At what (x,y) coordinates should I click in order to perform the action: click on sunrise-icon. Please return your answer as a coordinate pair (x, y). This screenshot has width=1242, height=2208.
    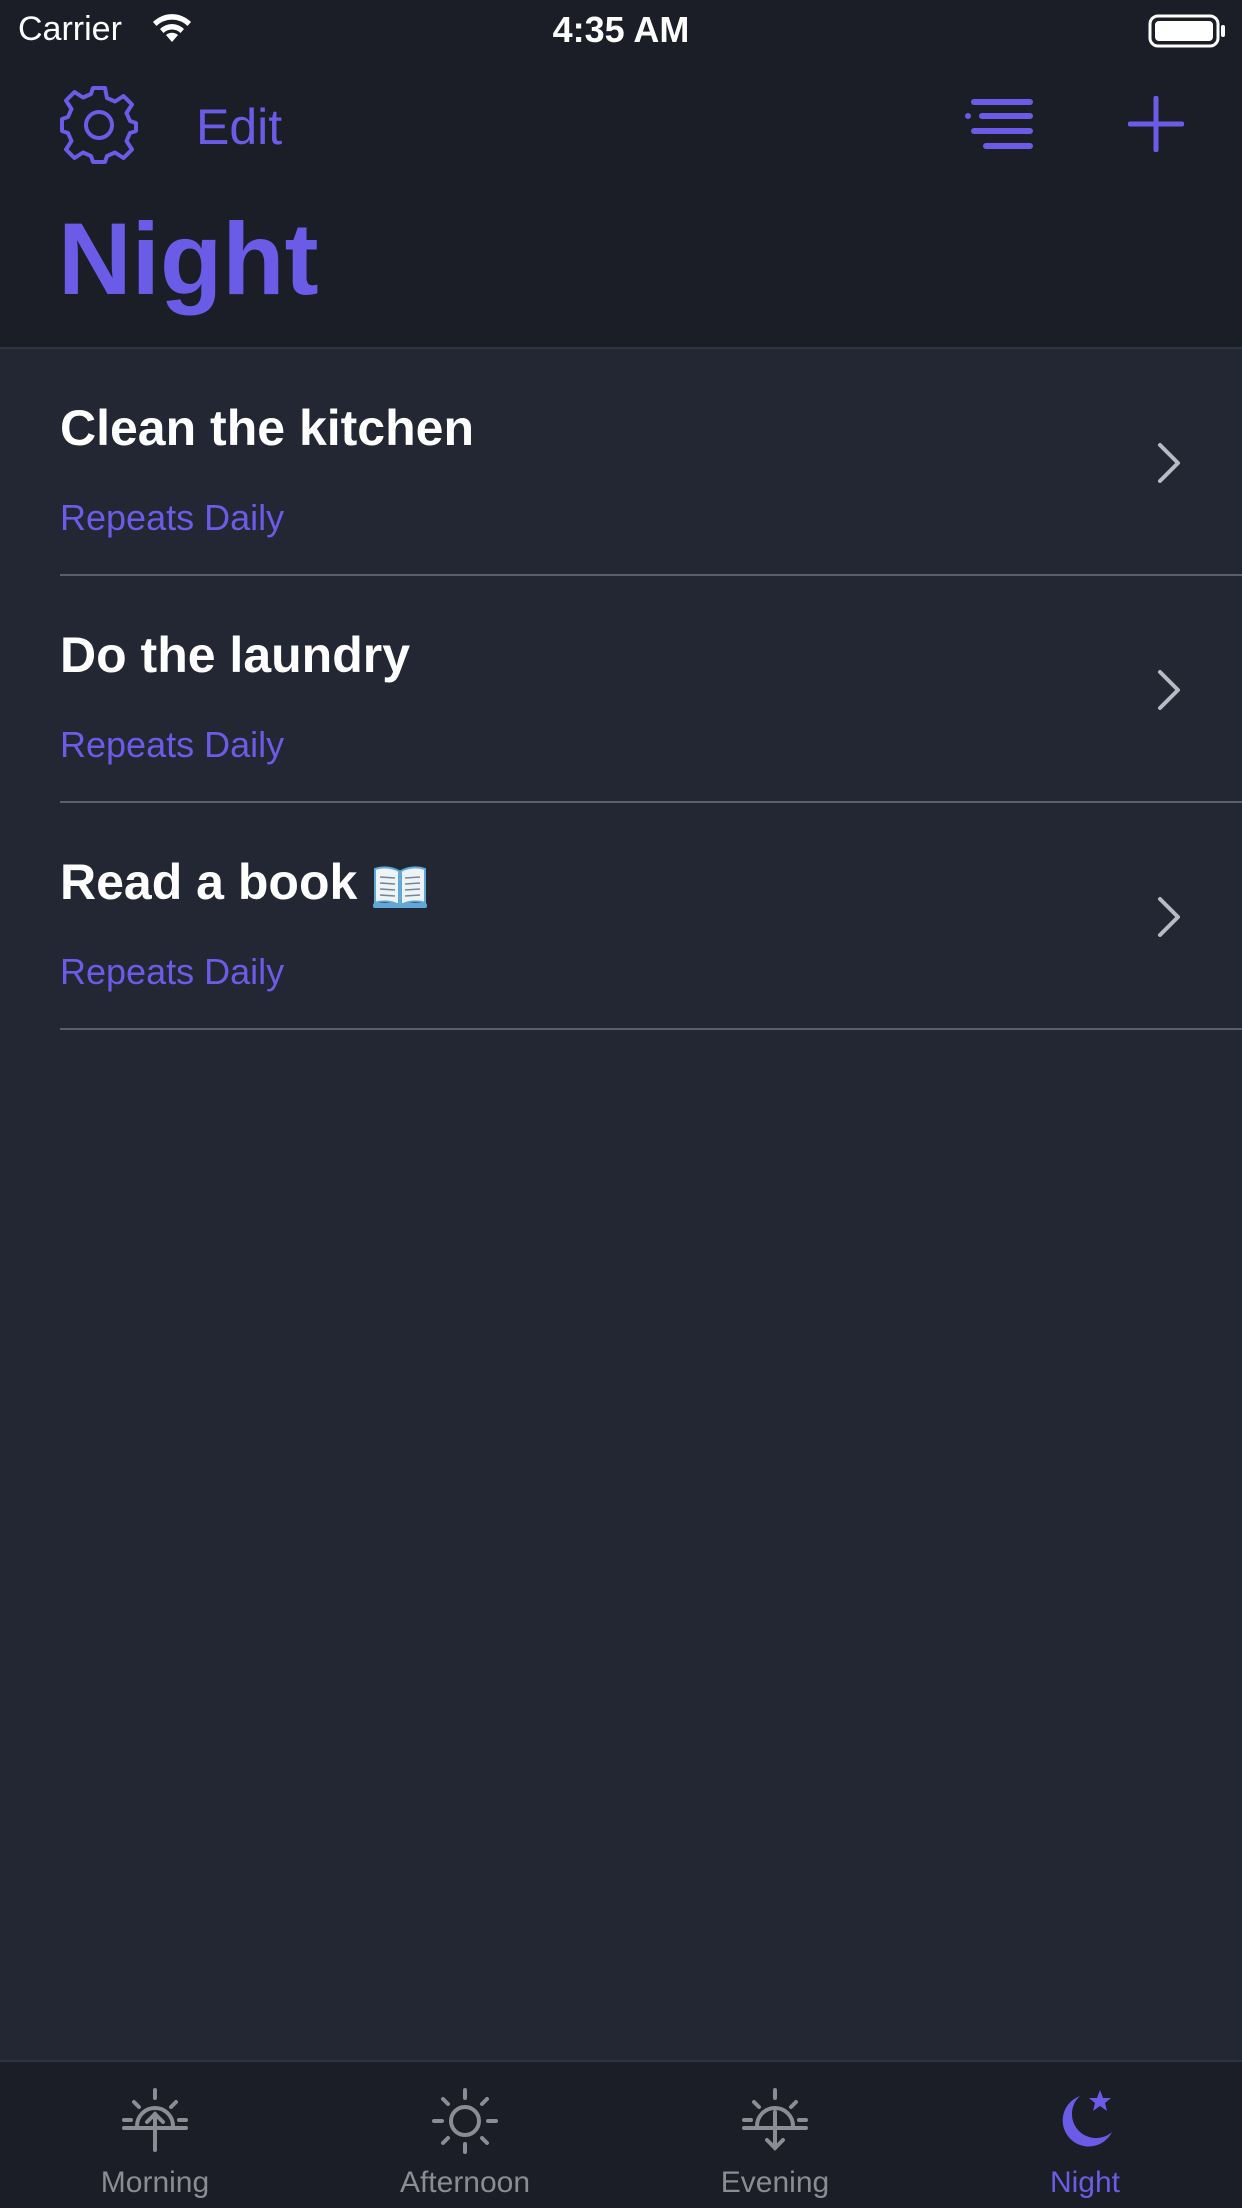
    Looking at the image, I should click on (155, 2120).